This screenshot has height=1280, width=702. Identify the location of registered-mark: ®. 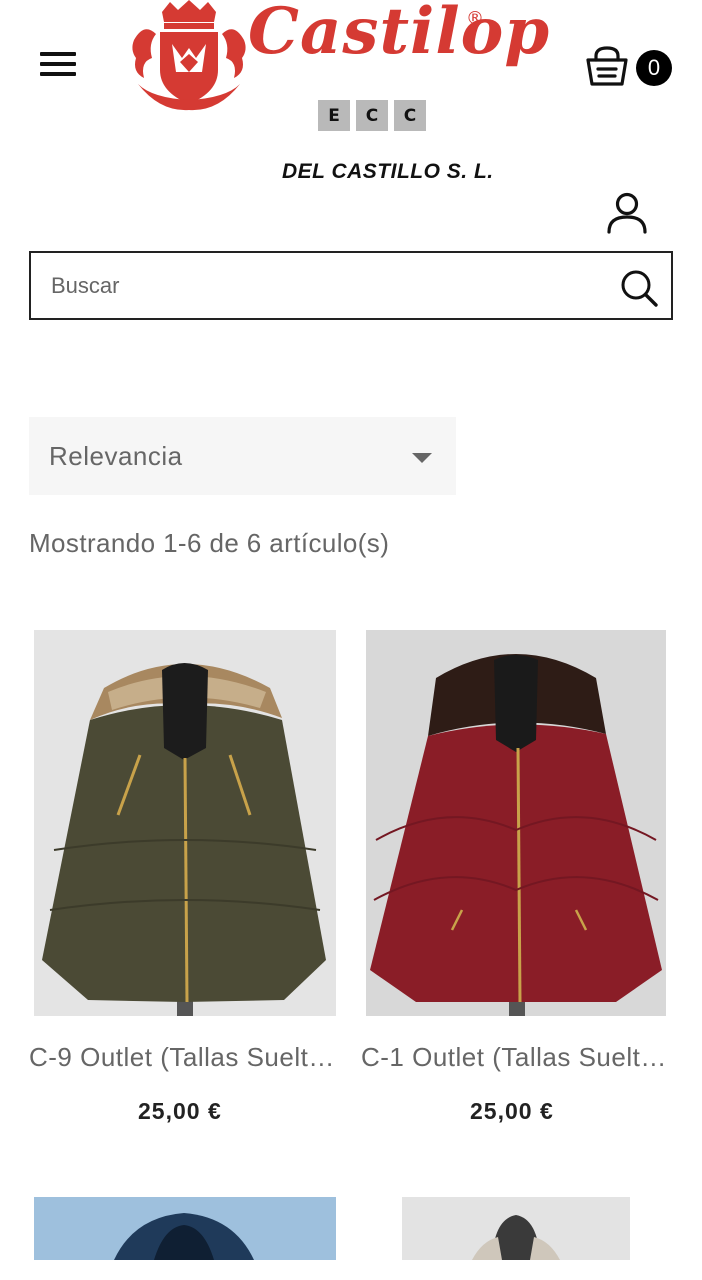
(475, 18).